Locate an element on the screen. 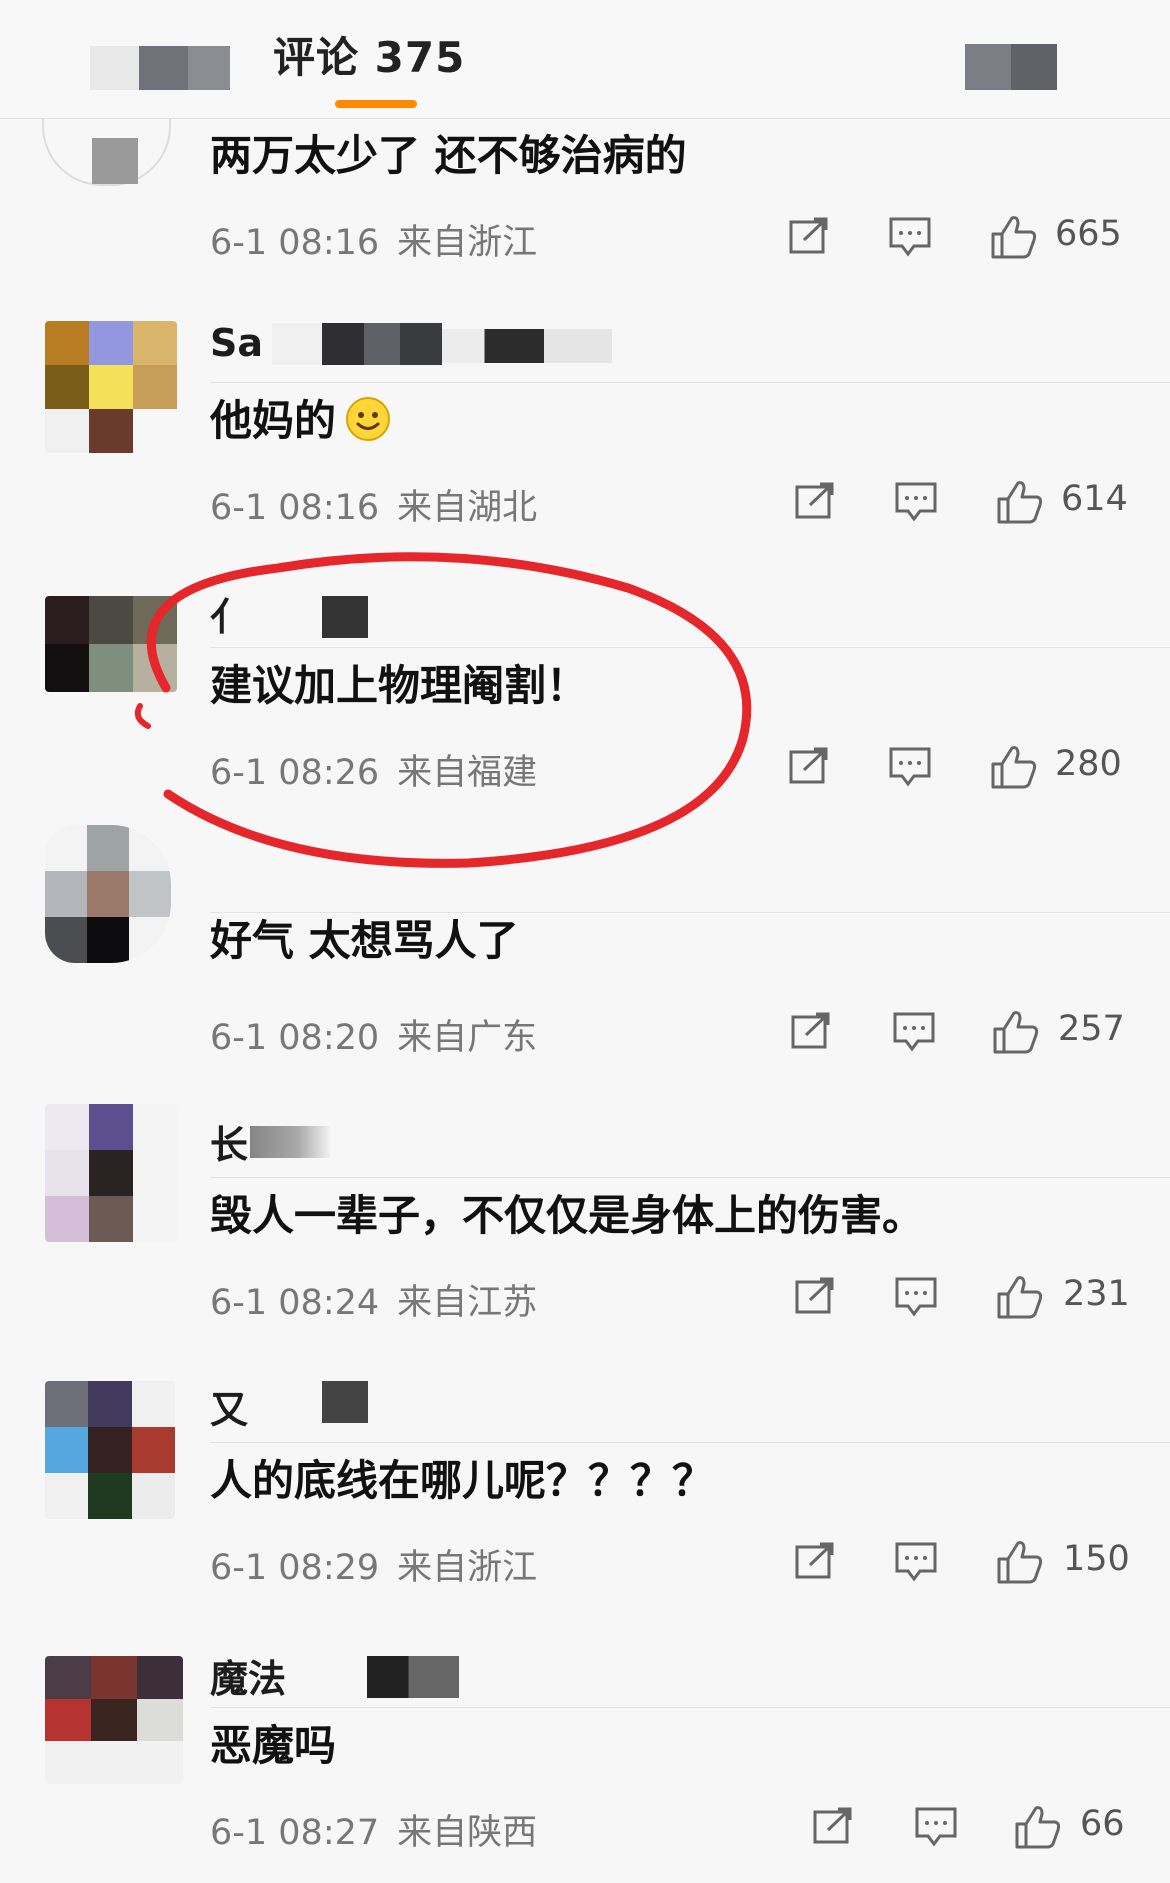 The width and height of the screenshot is (1170, 1883). like-count: 231 is located at coordinates (1096, 1294).